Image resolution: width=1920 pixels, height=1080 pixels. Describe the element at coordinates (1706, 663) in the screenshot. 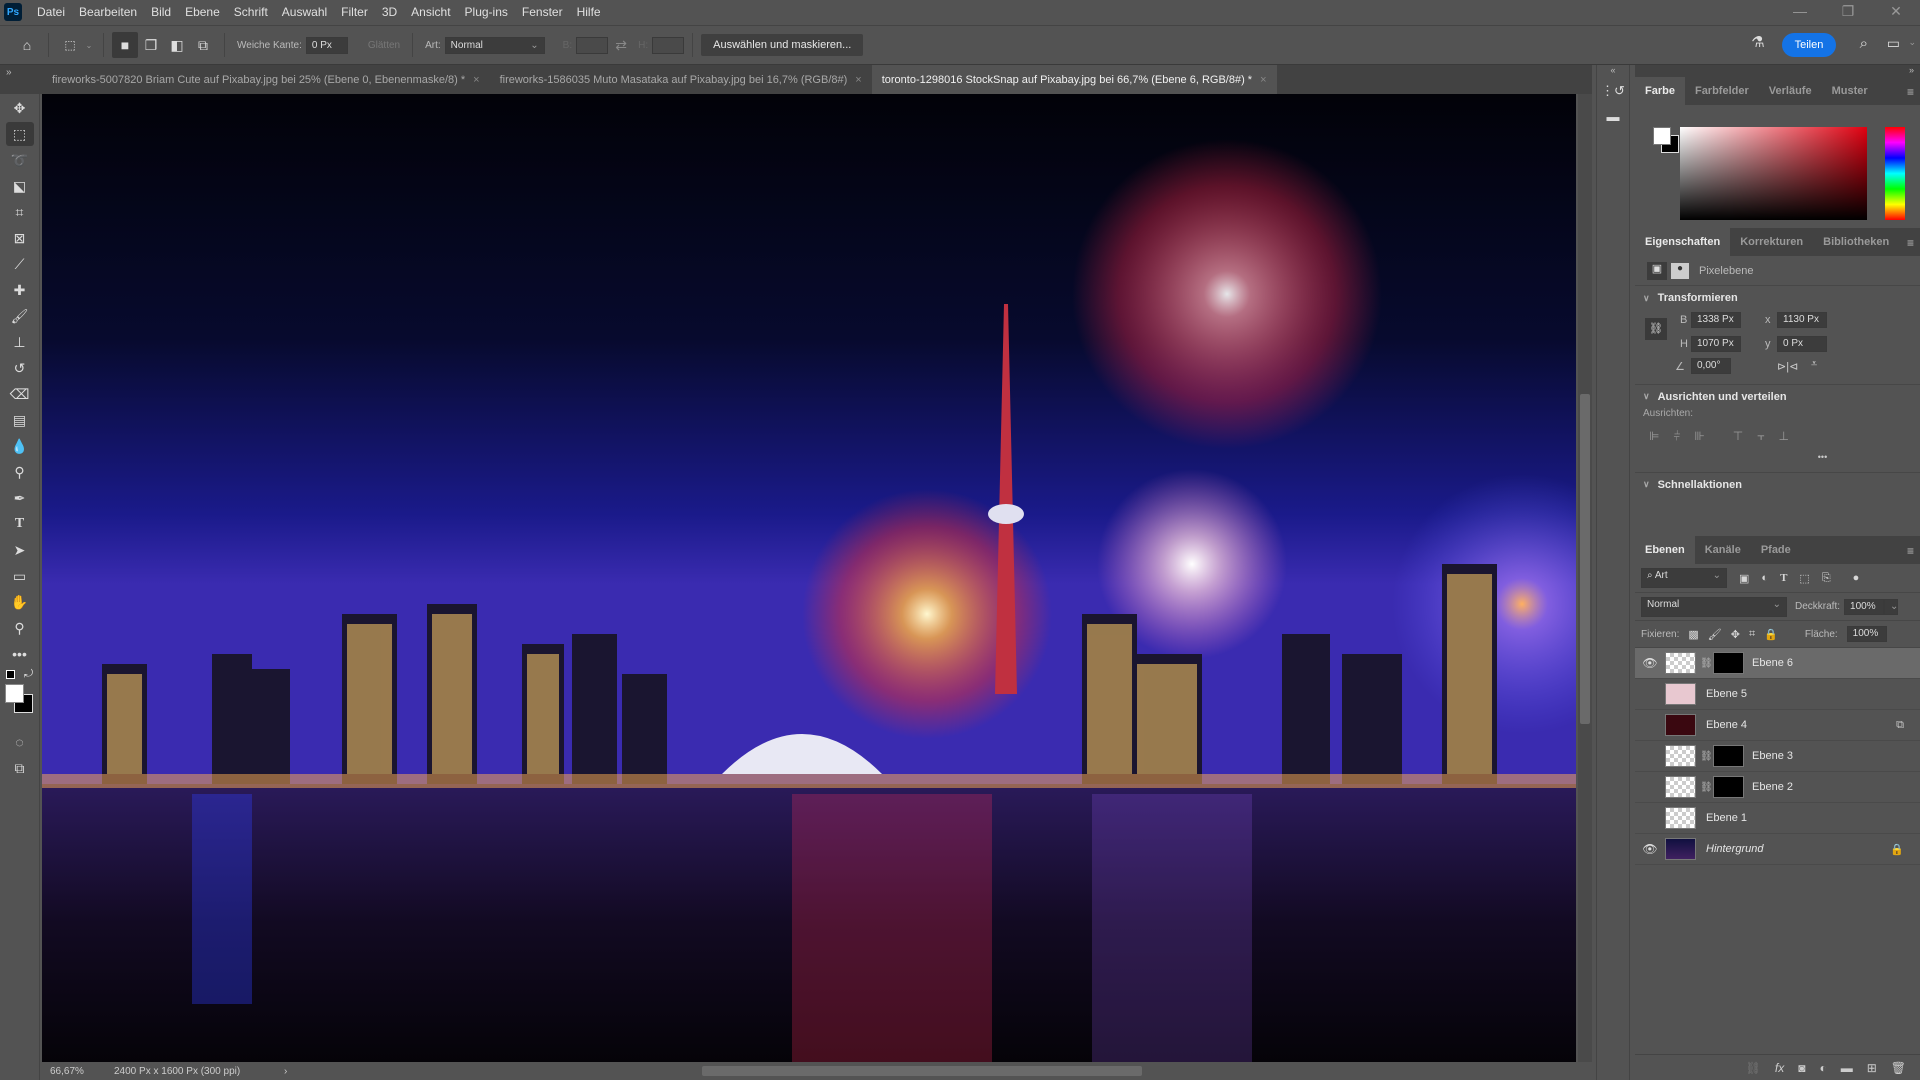

I see `link-icon: ⛓` at that location.